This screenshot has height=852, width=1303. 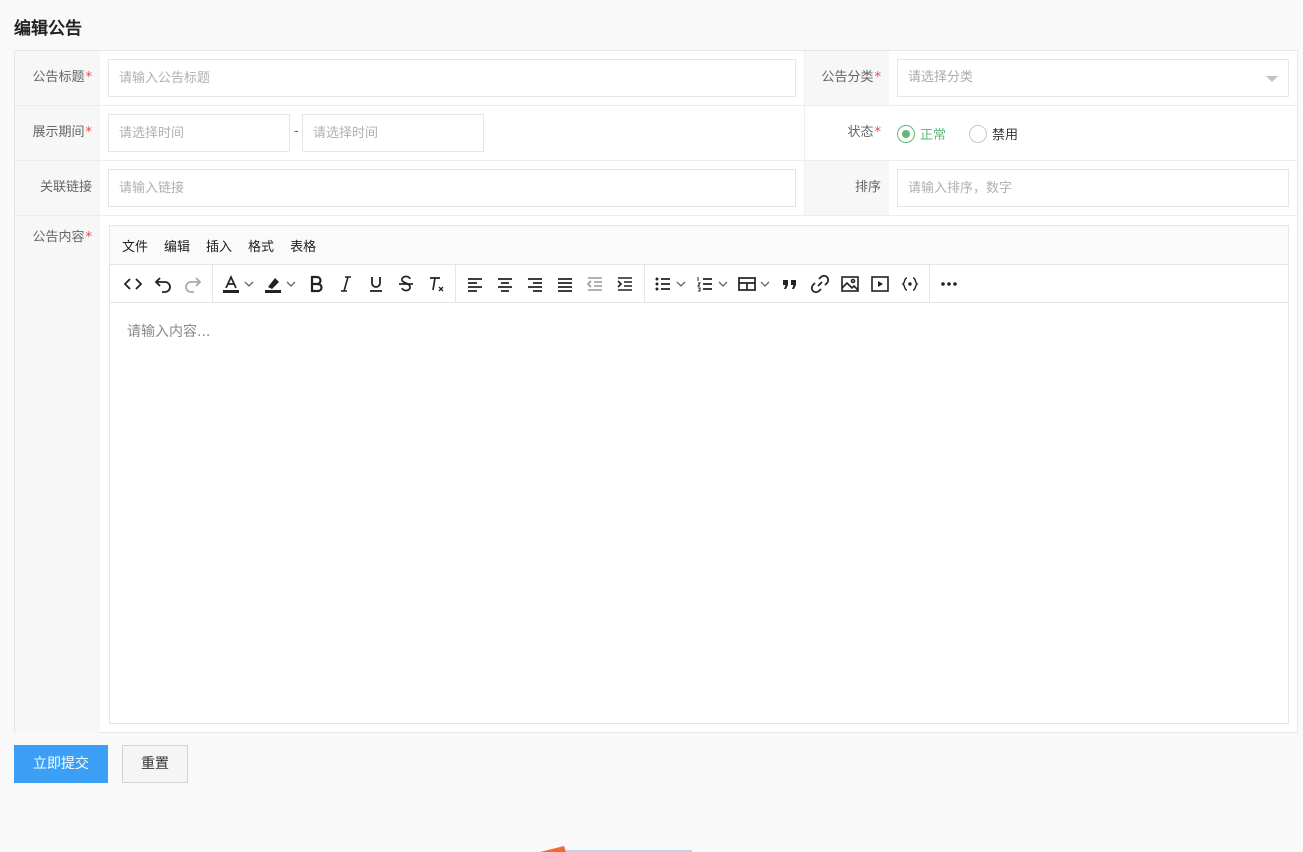 I want to click on outdent-icon, so click(x=595, y=284).